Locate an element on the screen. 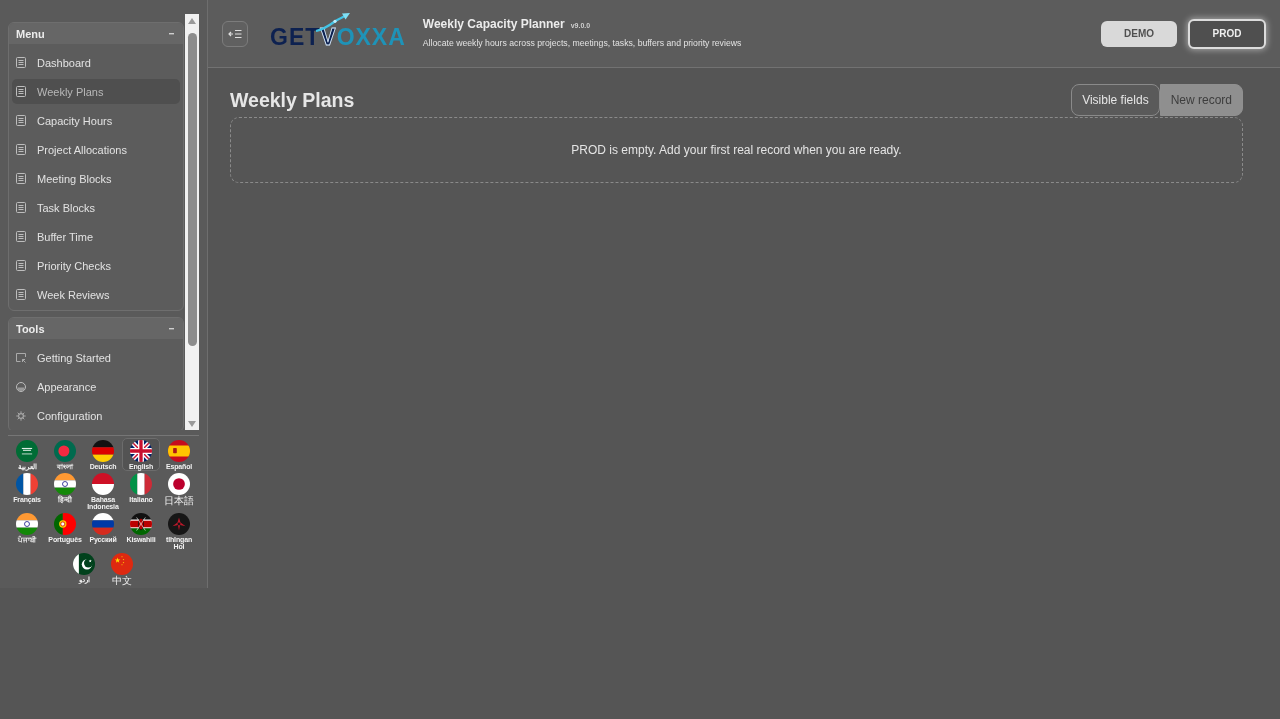 This screenshot has width=1280, height=719. france-flag-icon is located at coordinates (27, 484).